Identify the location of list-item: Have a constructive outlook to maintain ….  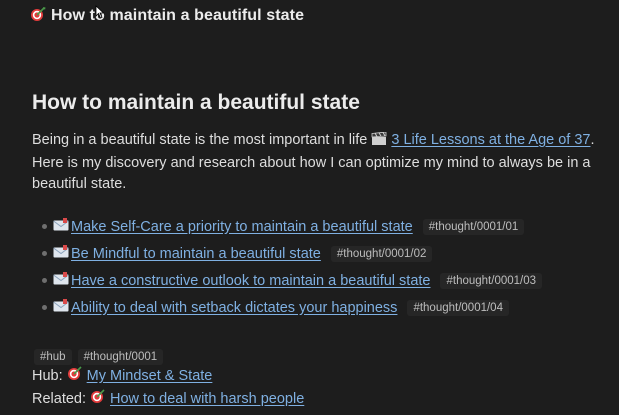
(322, 280).